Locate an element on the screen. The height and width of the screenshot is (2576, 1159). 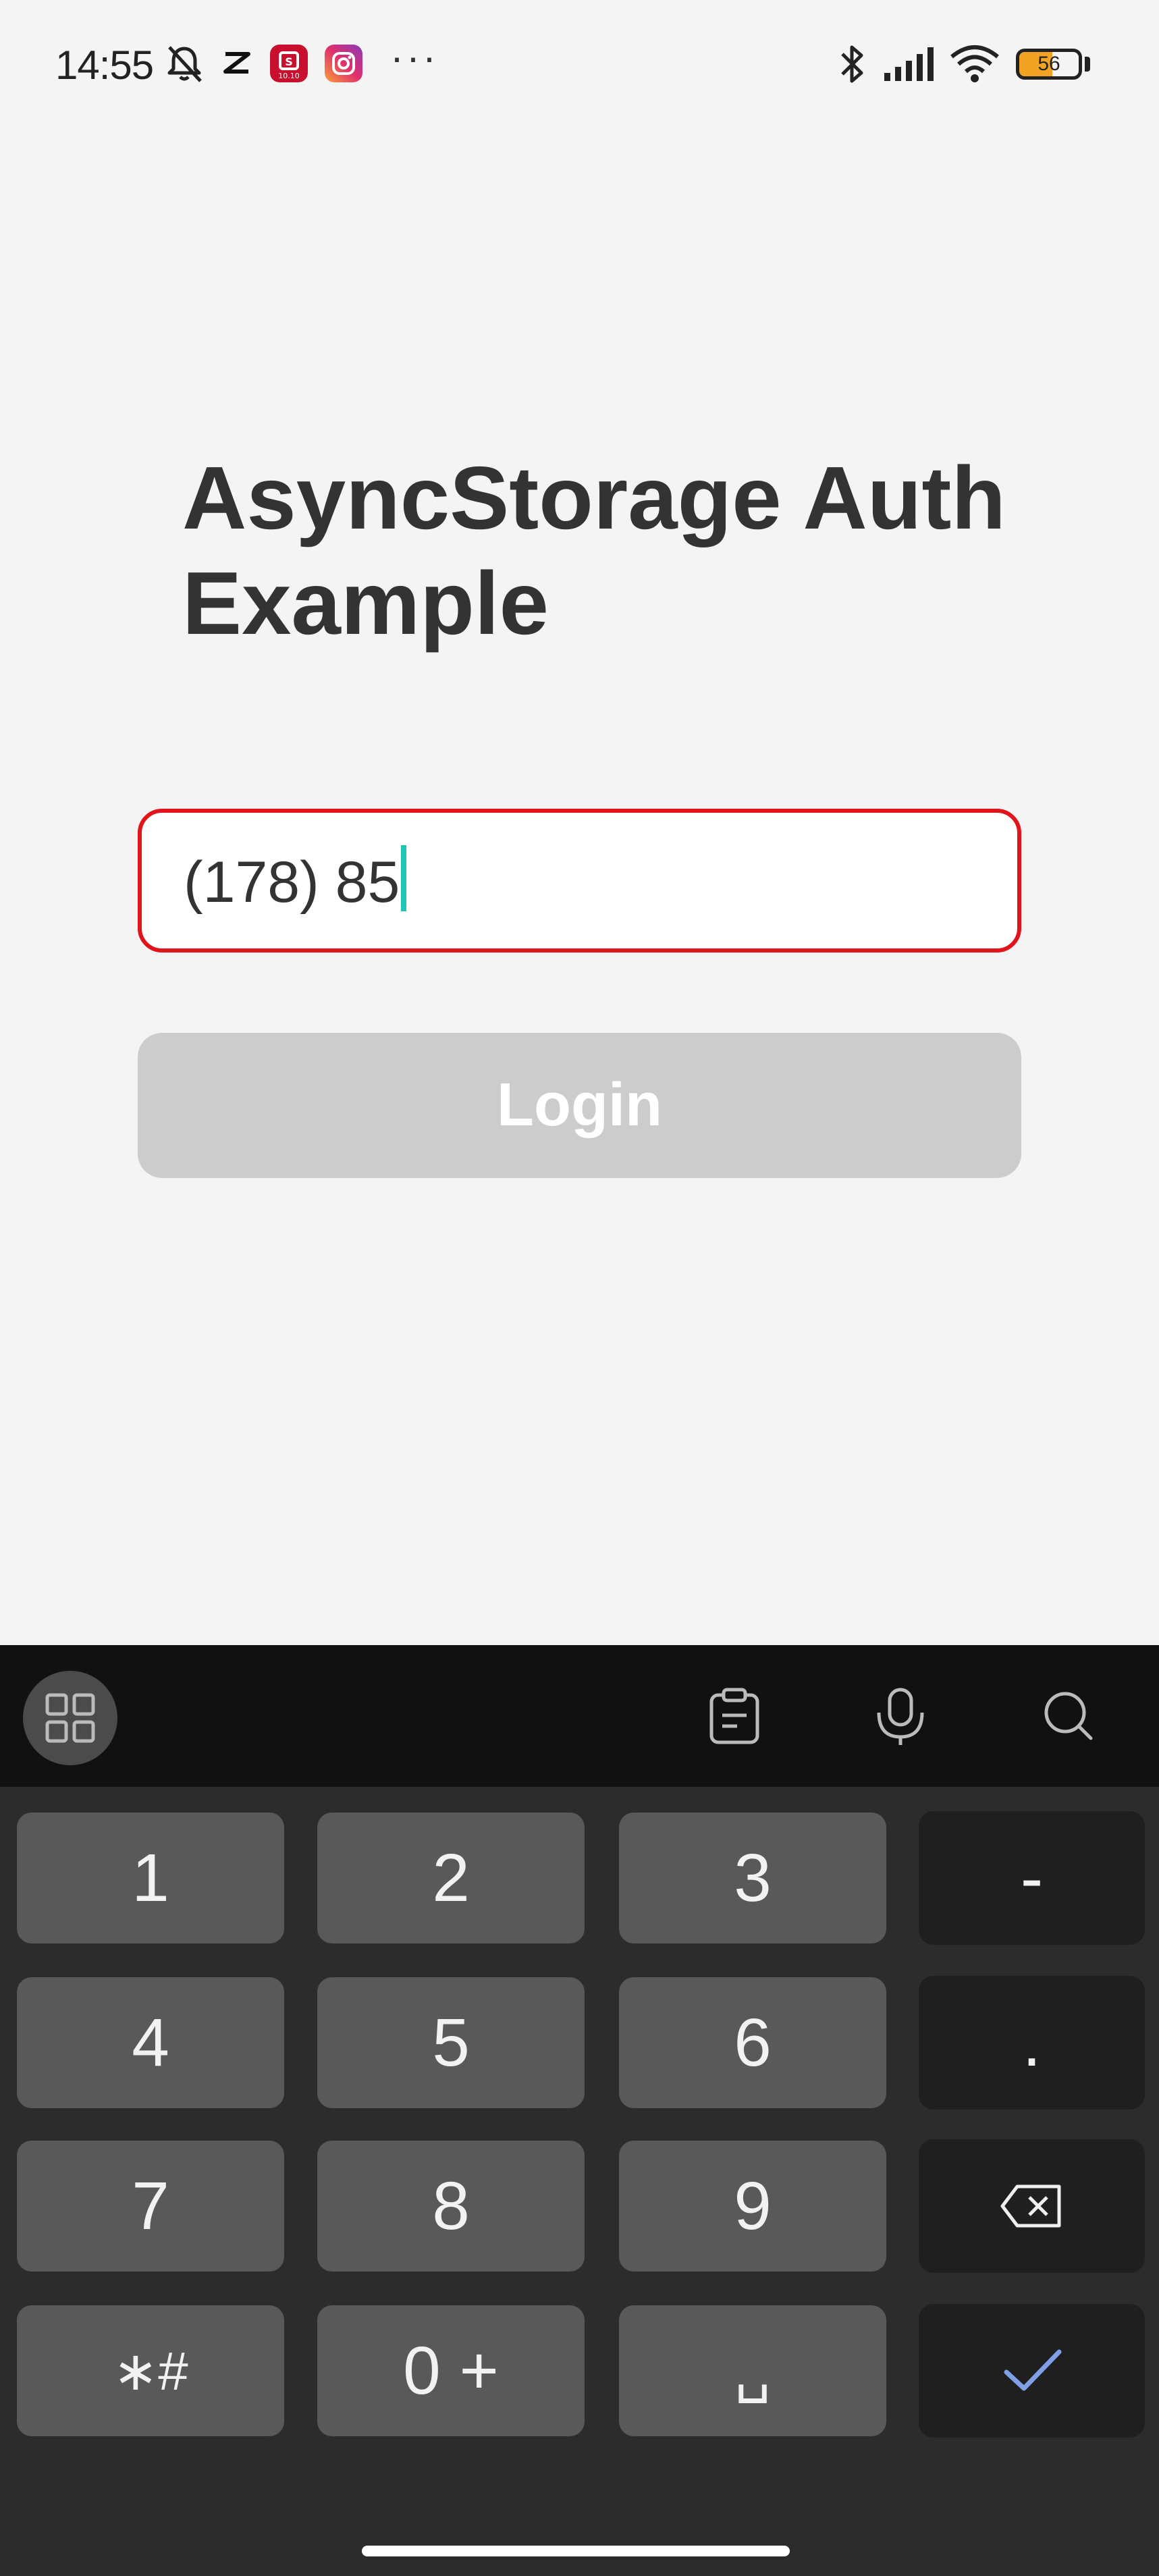
key-4: 4 is located at coordinates (150, 2042).